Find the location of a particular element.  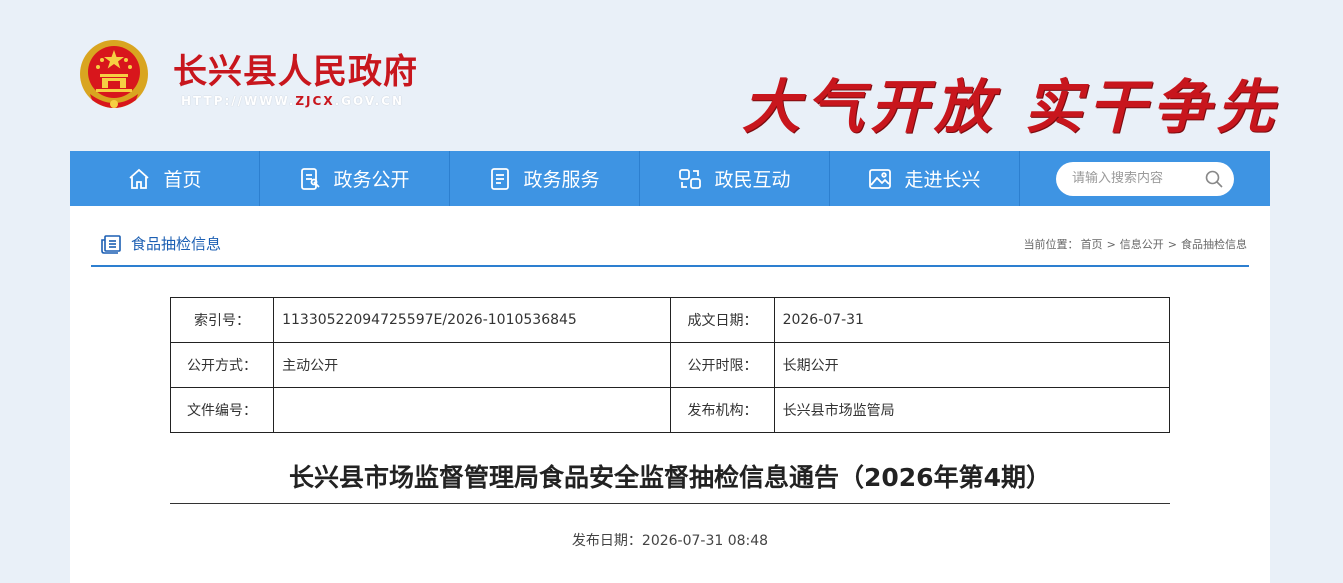

article-title: 长兴县市场监督管理局食品安全监督抽检信息通告（2026年第4期） is located at coordinates (670, 481).